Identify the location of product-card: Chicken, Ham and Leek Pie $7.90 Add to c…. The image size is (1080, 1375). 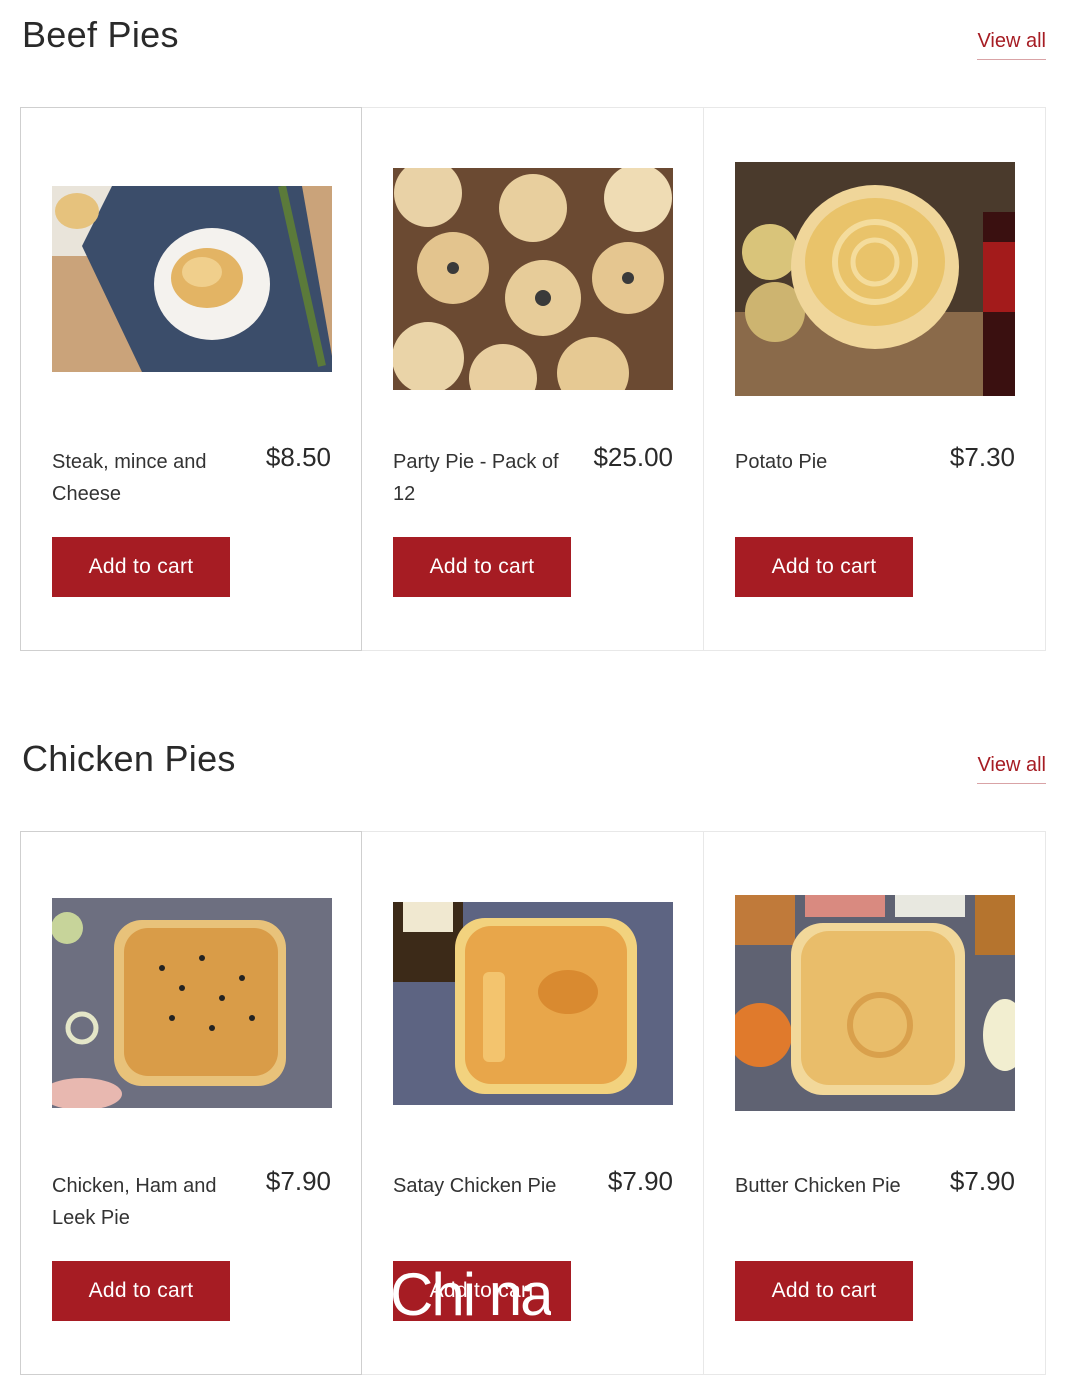
(191, 1103).